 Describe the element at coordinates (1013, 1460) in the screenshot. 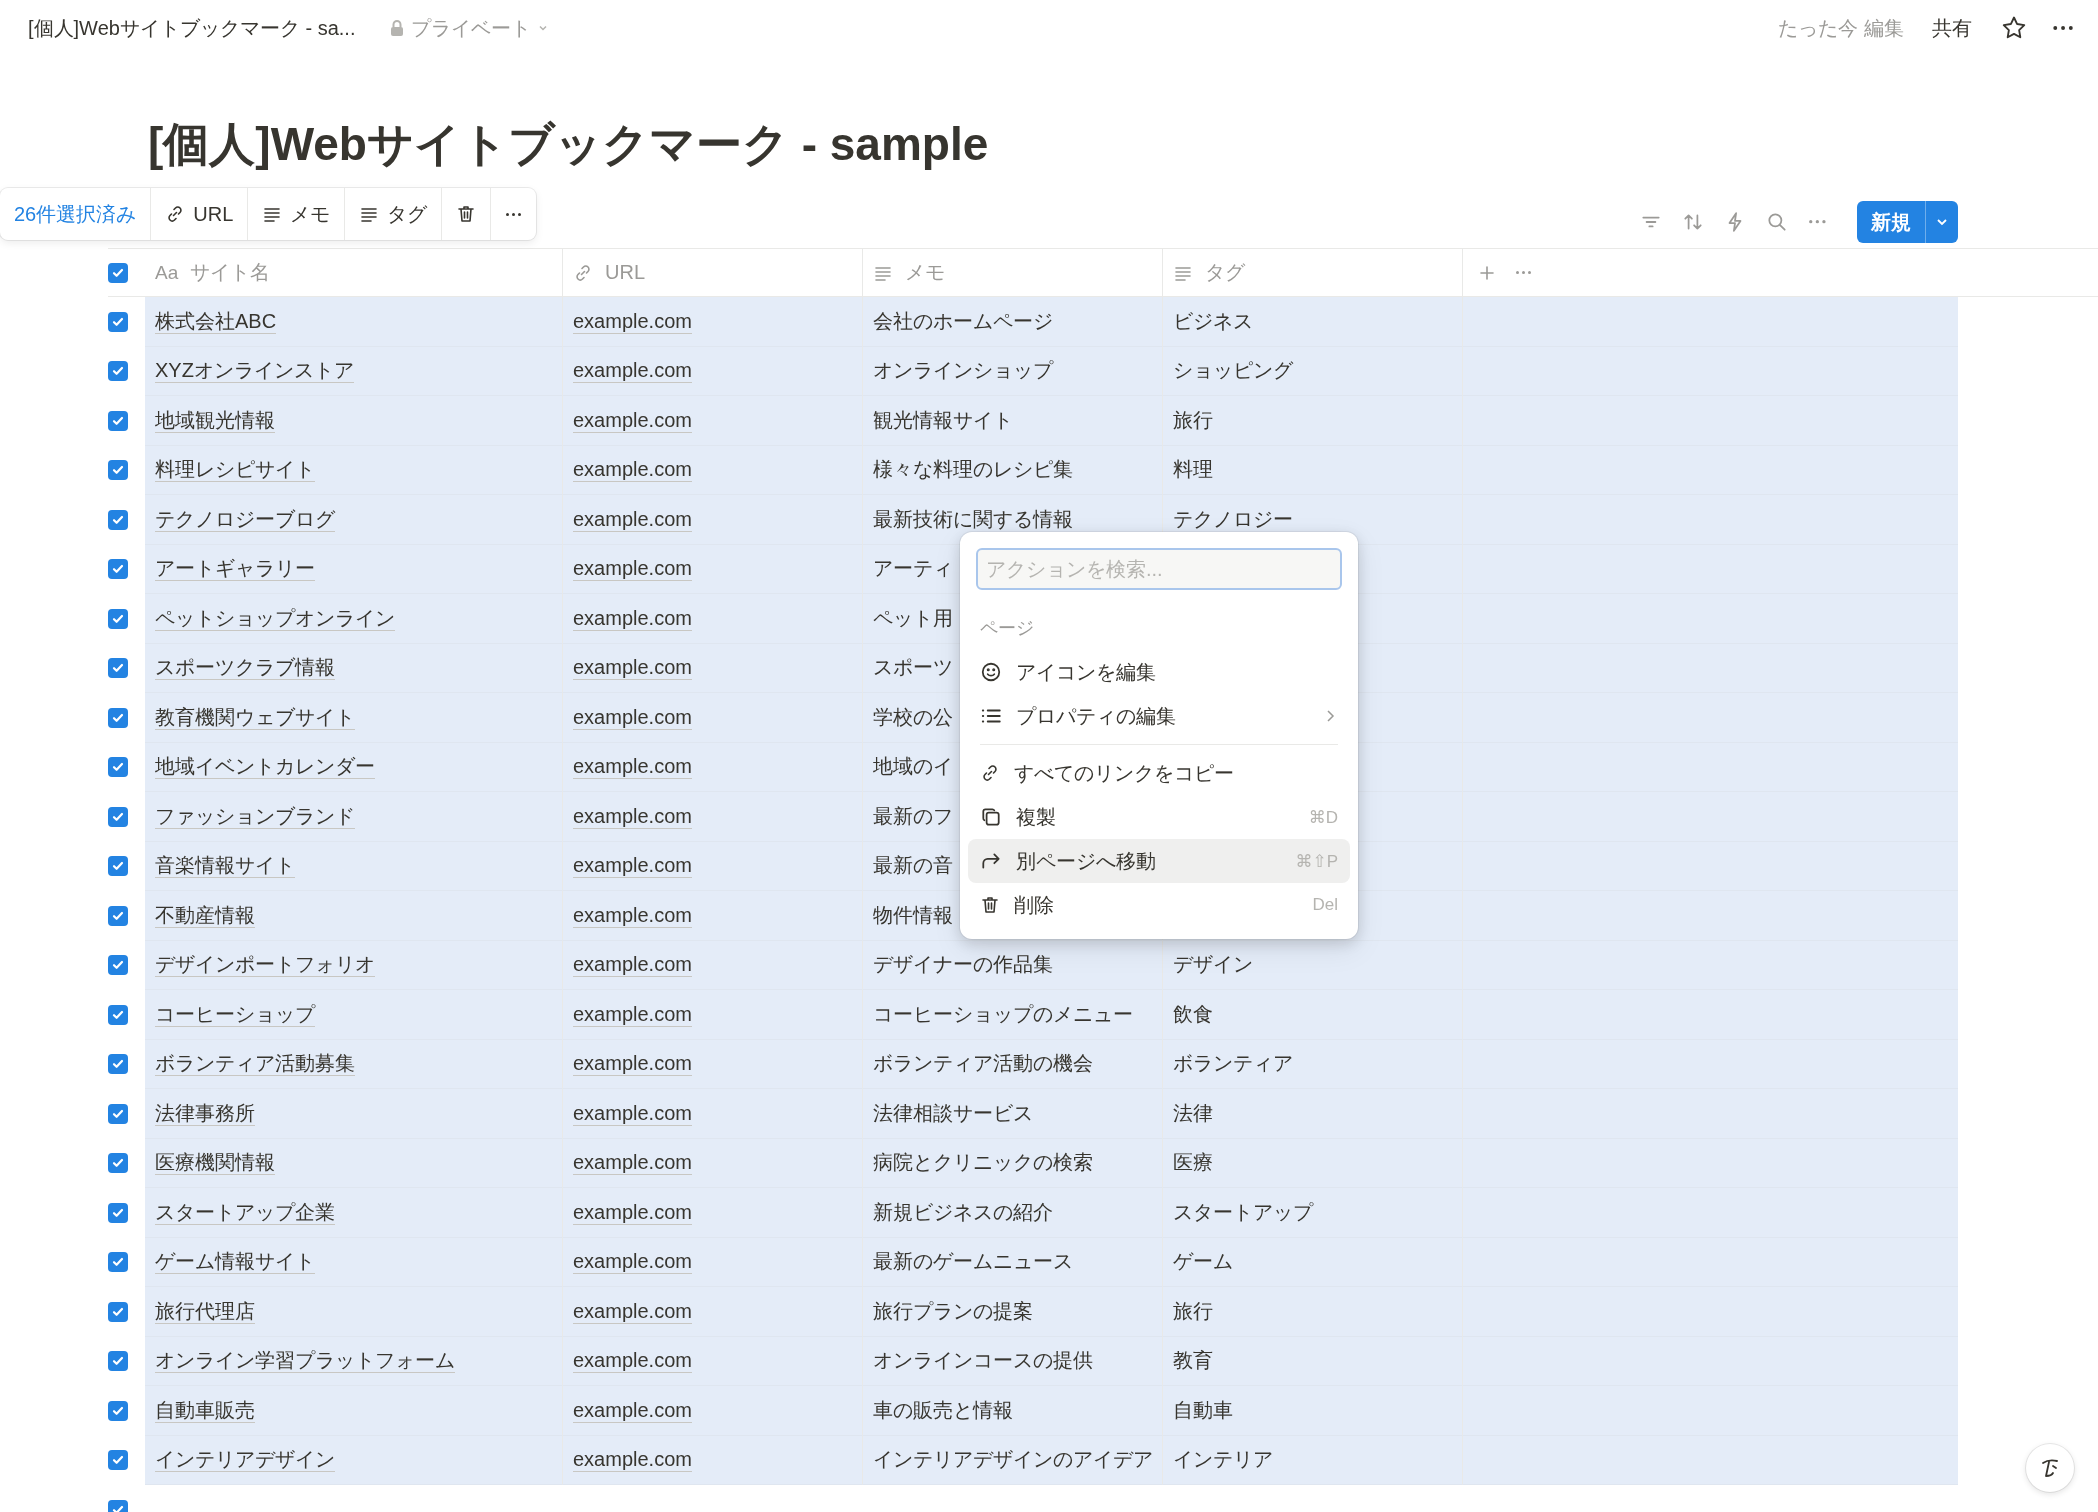

I see `table-cell: インテリアデザインのアイデア` at that location.